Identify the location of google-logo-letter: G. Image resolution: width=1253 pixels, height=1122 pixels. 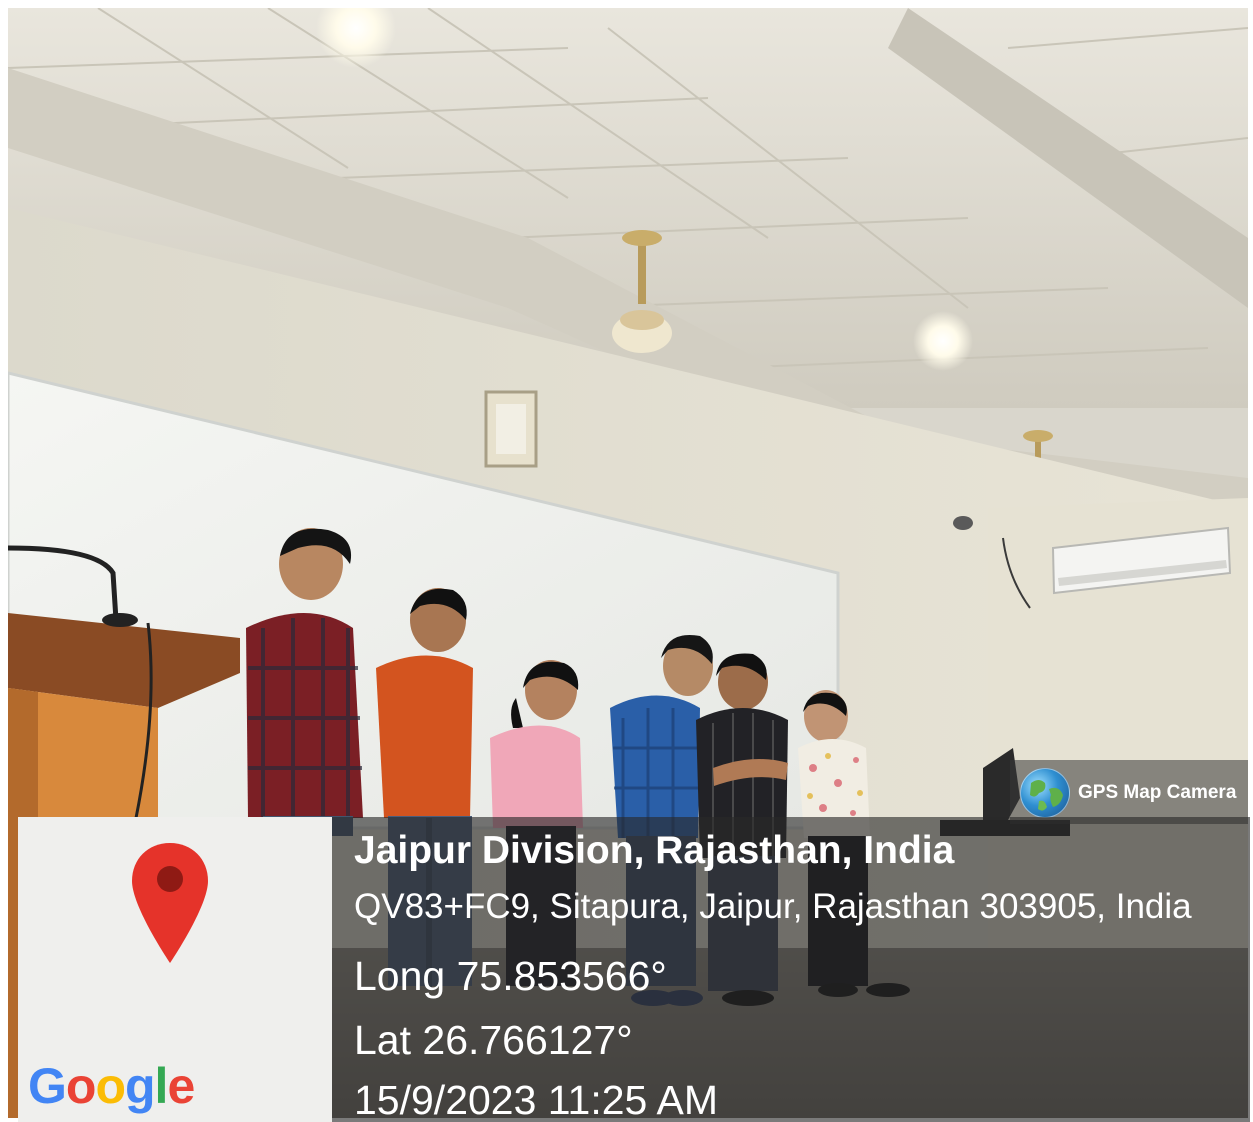
(47, 1086).